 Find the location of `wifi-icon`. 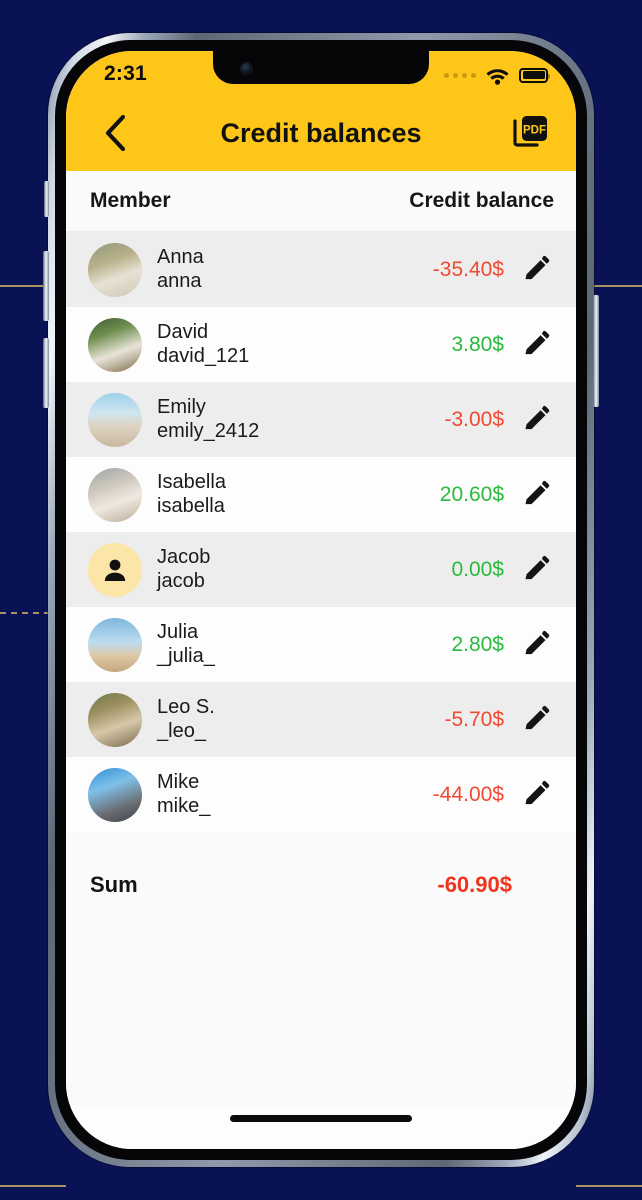

wifi-icon is located at coordinates (497, 75).